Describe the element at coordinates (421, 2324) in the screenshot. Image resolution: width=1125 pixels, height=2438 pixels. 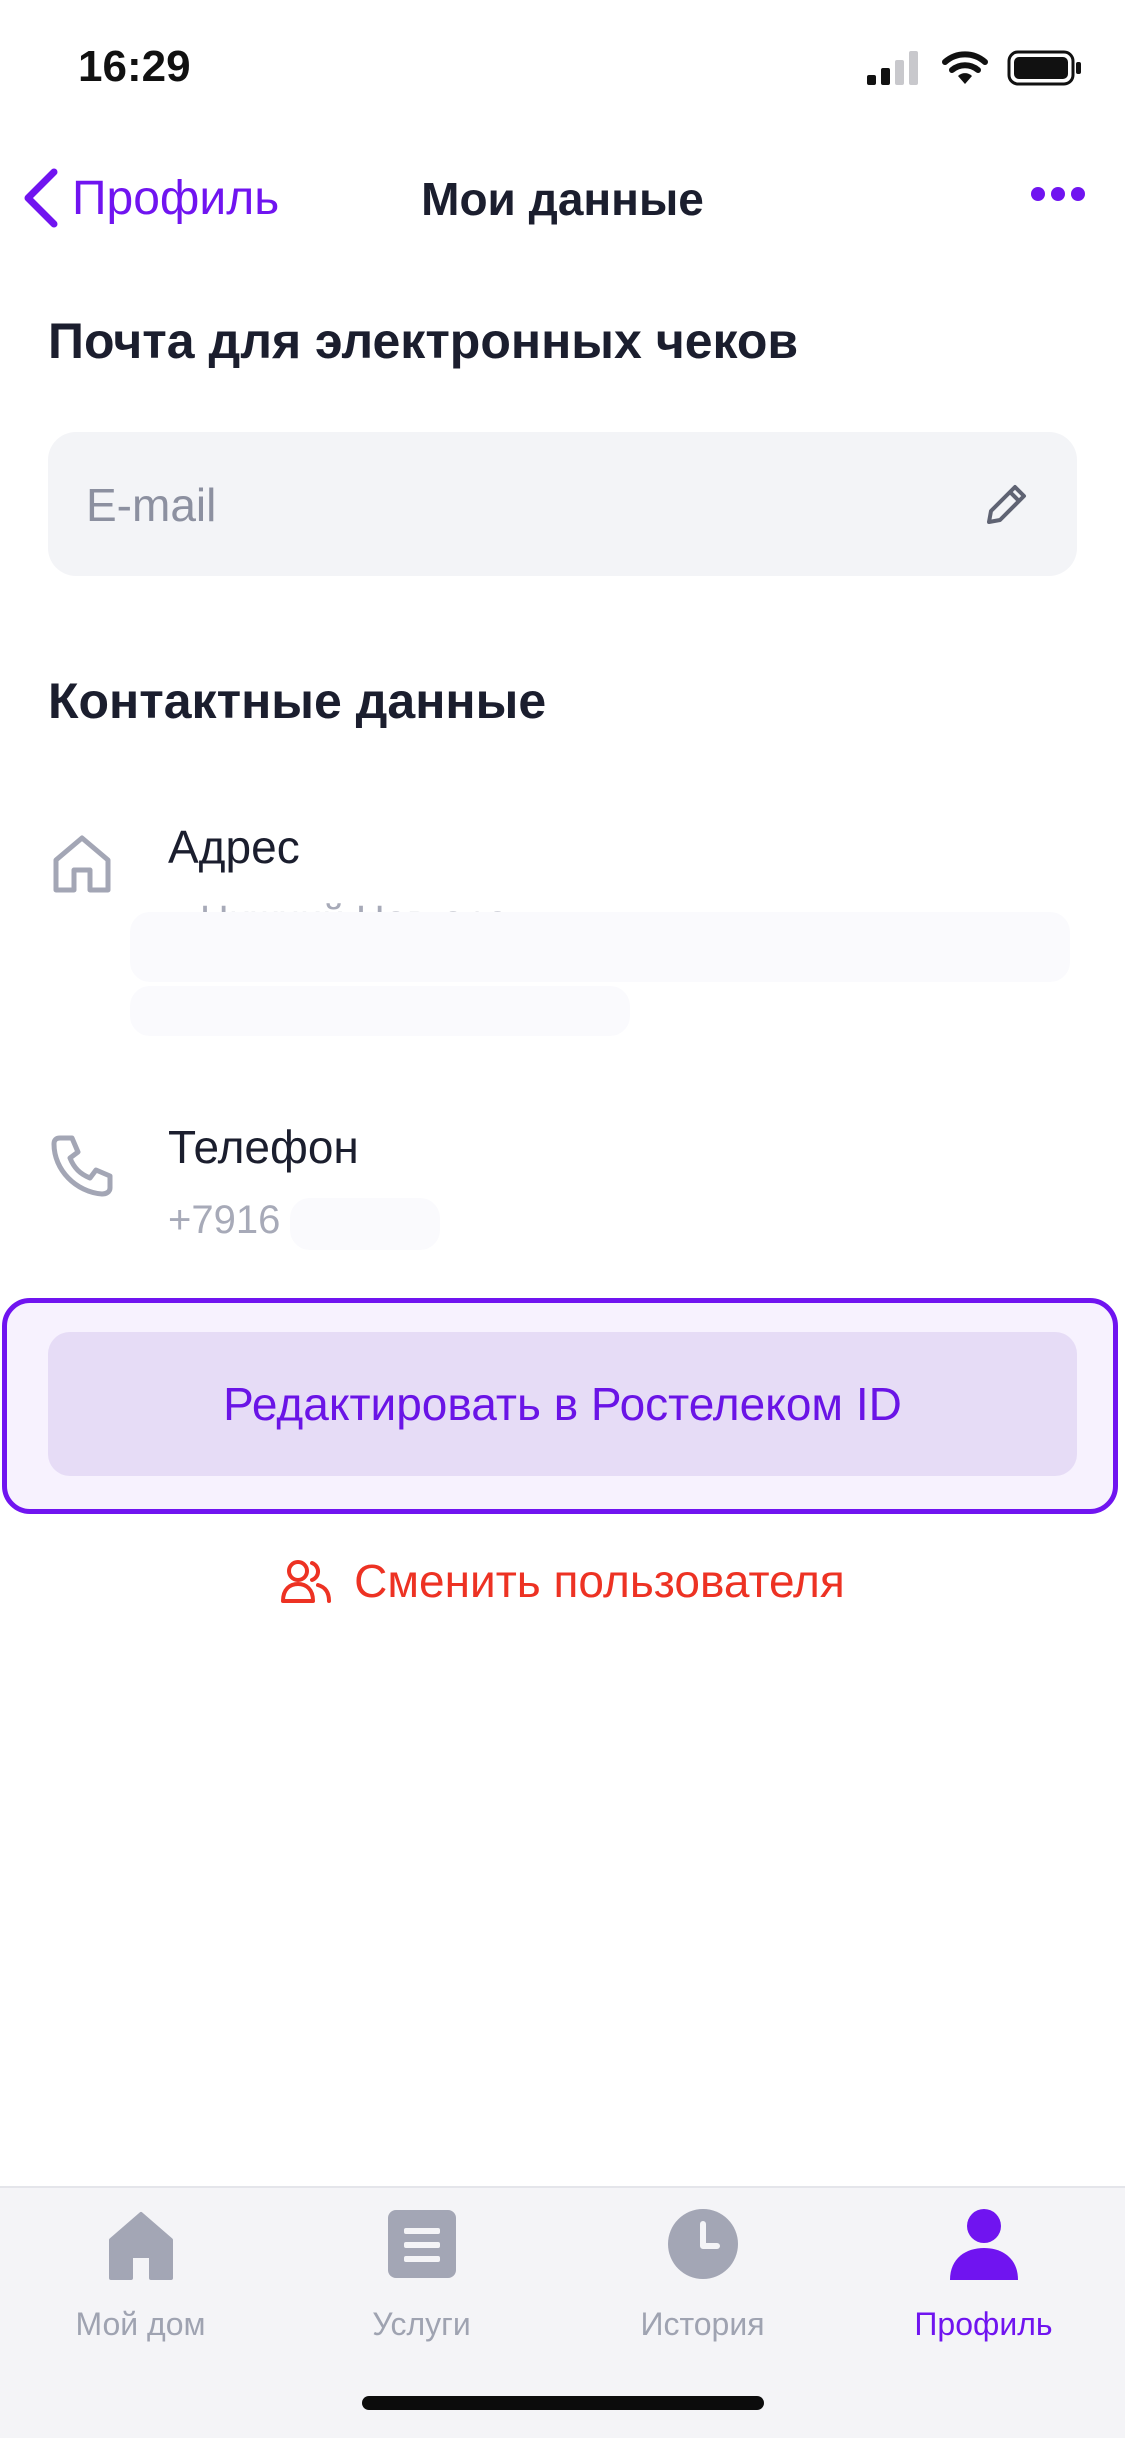
I see `tab-label: Услуги` at that location.